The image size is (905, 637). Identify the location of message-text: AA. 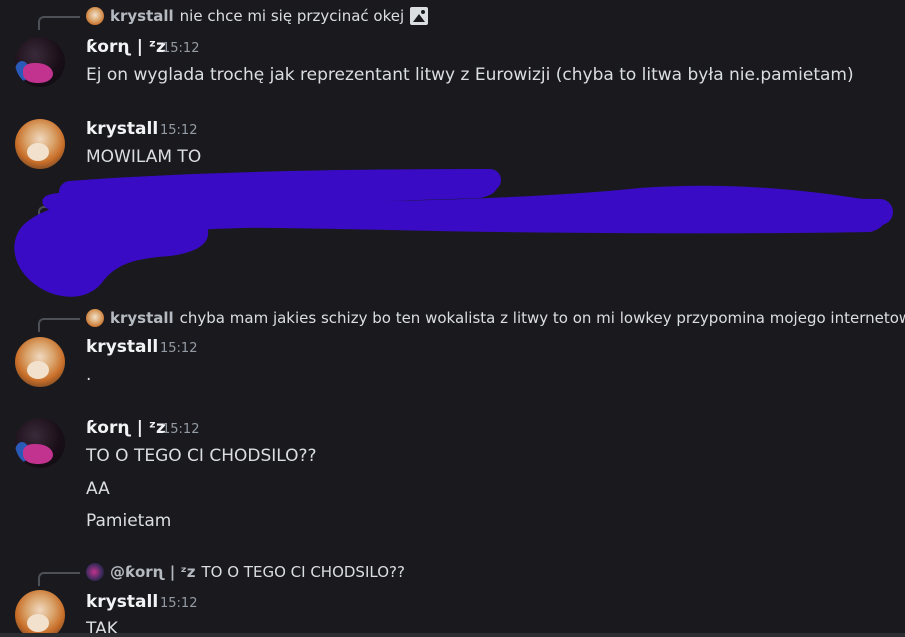
(98, 489).